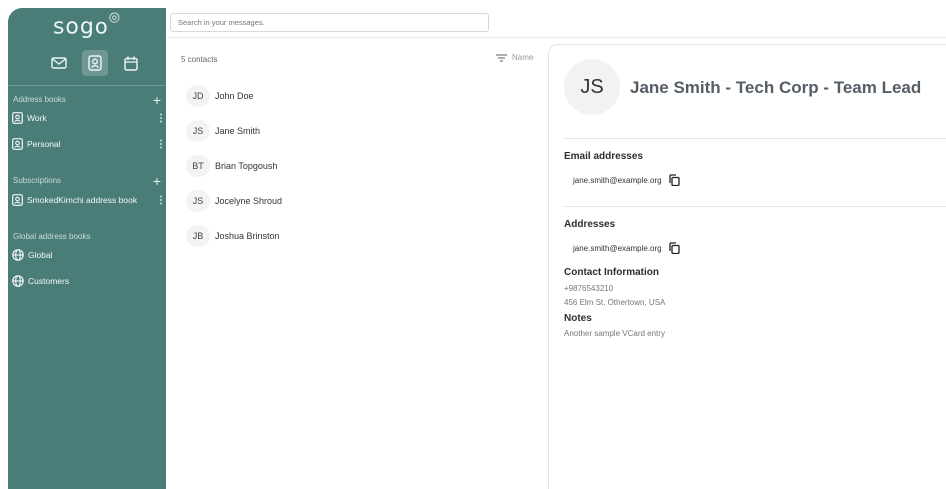 This screenshot has width=946, height=489. I want to click on list-item: JS Jocelyne Shroud, so click(234, 201).